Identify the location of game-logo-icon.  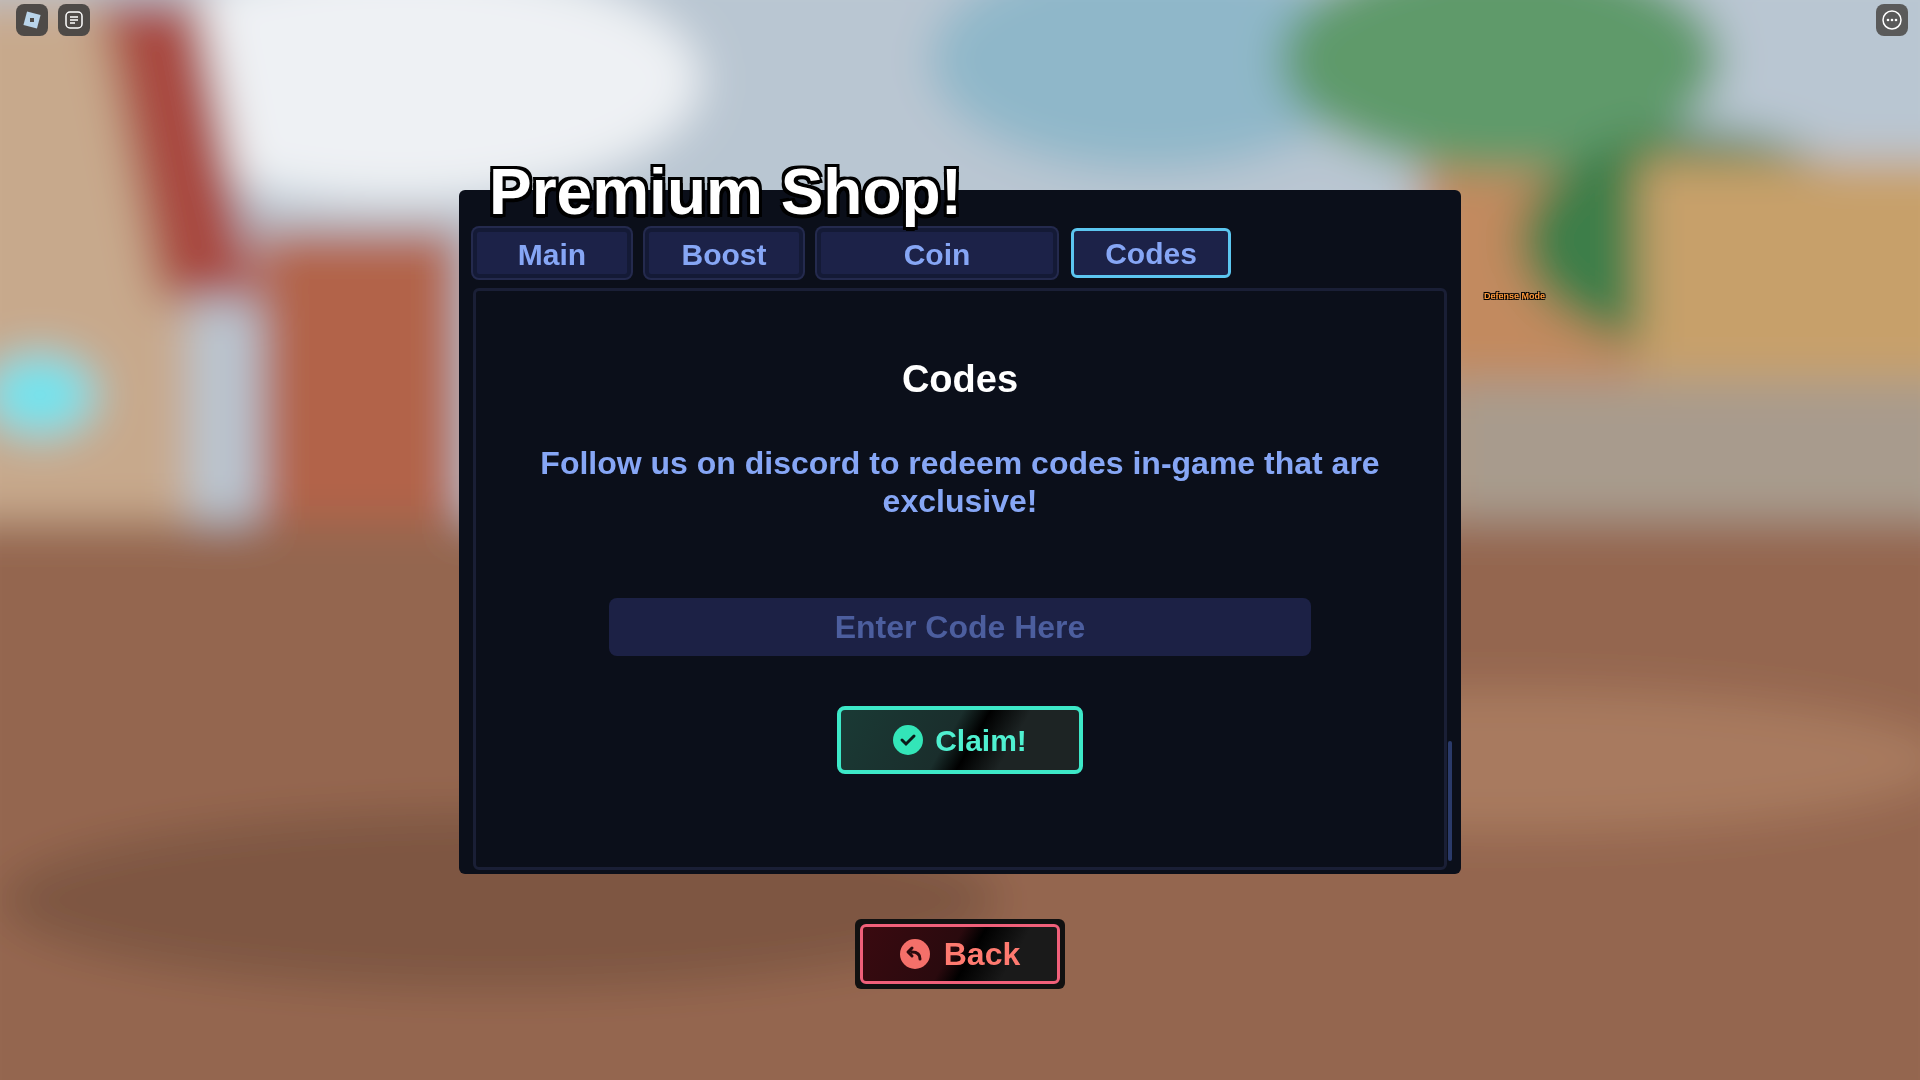
(32, 20).